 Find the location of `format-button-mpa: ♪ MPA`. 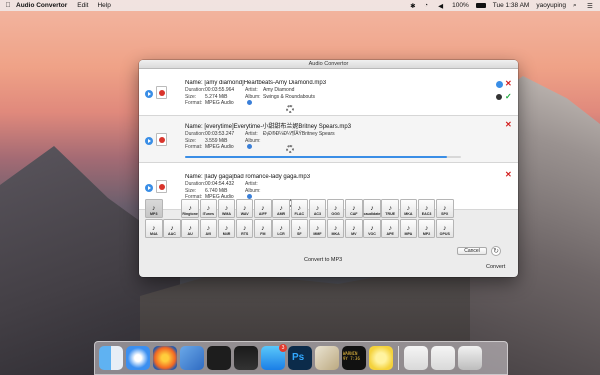

format-button-mpa: ♪ MPA is located at coordinates (408, 228).